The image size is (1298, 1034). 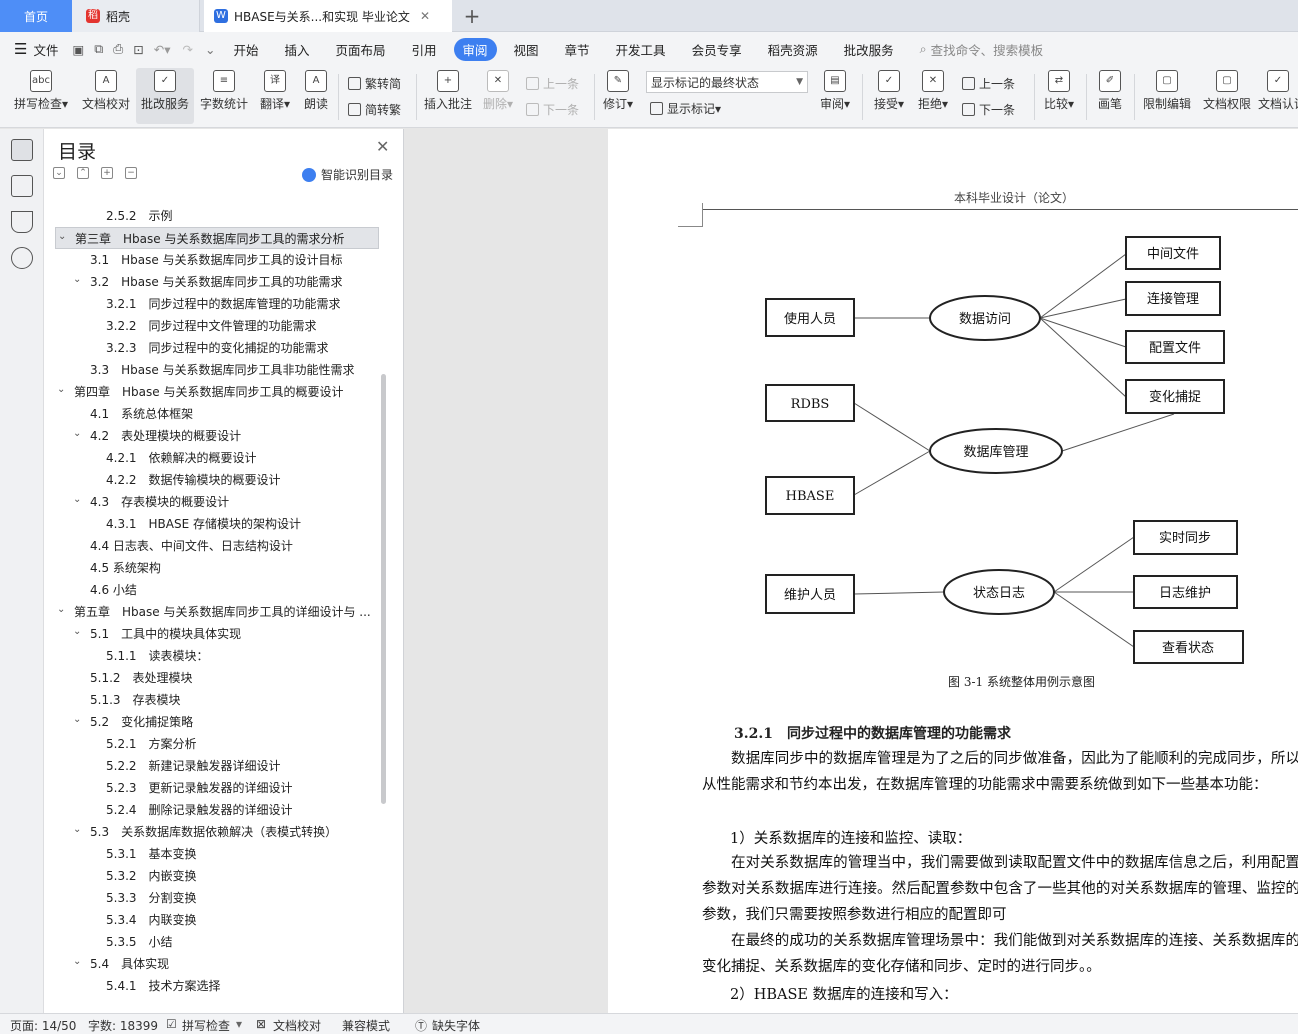 I want to click on menu-file: 文件, so click(x=45, y=49).